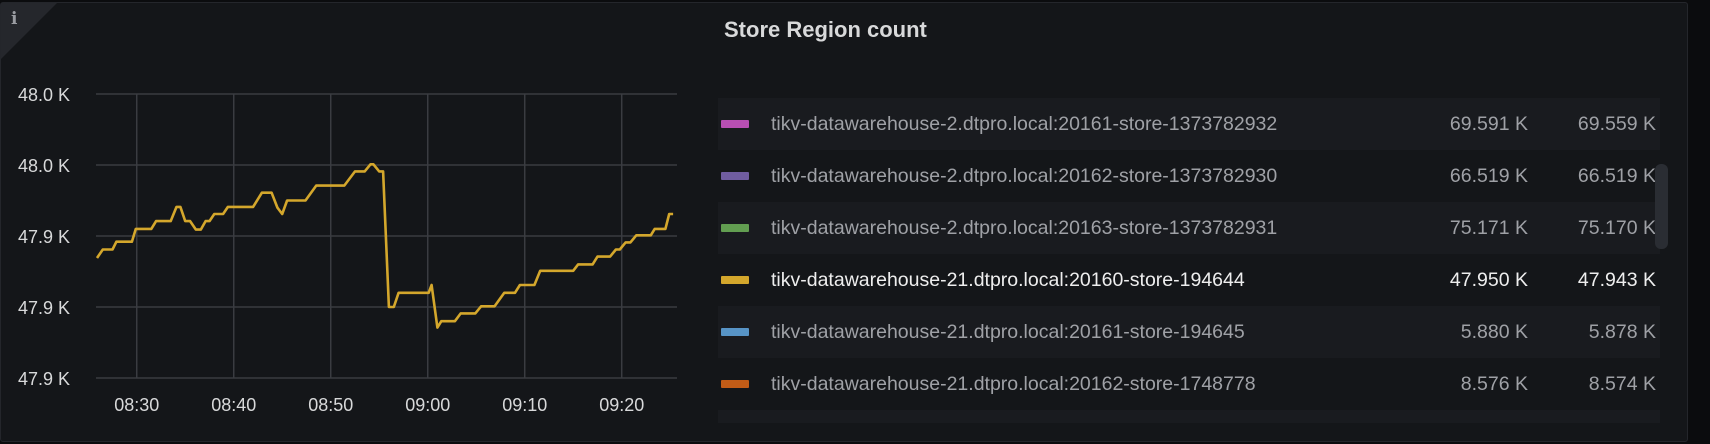  Describe the element at coordinates (1622, 331) in the screenshot. I see `series-value-current: 5.878 K` at that location.